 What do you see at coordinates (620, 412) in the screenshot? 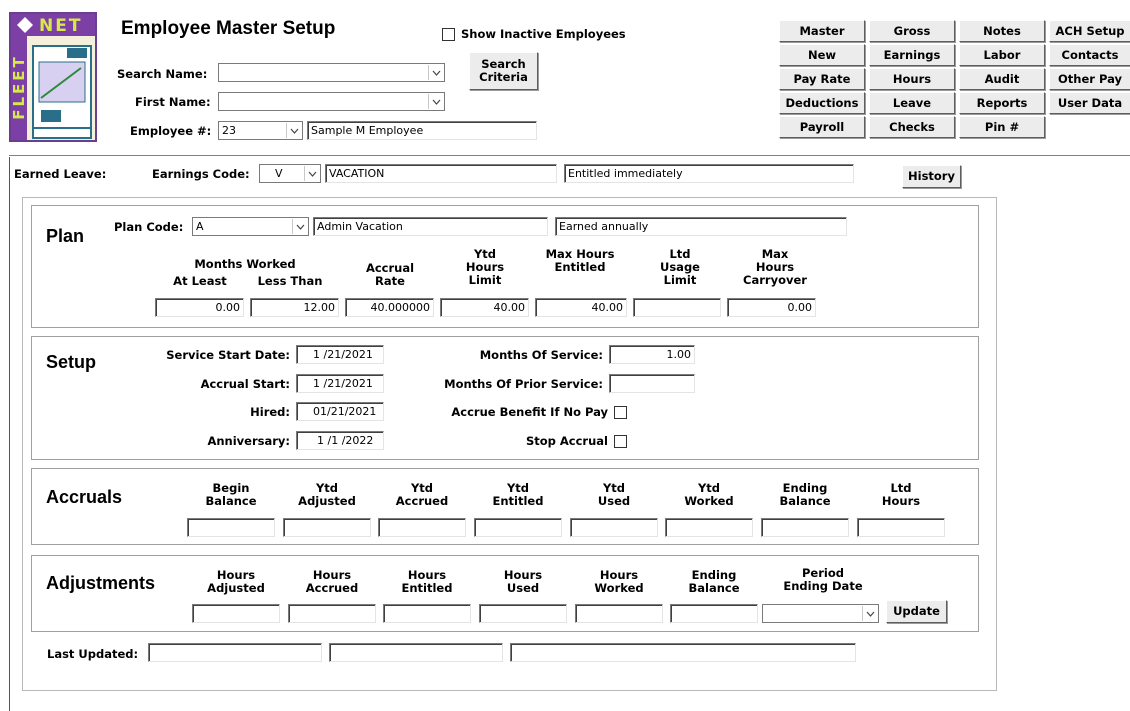
I see `accrue-no-pay-checkbox` at bounding box center [620, 412].